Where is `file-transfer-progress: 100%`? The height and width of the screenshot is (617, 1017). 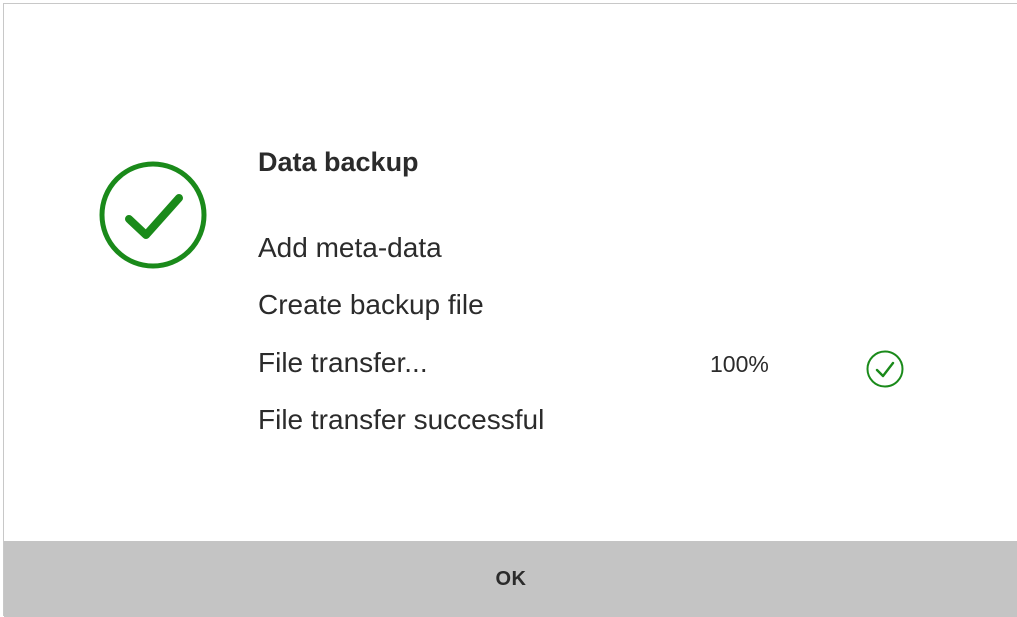
file-transfer-progress: 100% is located at coordinates (739, 364).